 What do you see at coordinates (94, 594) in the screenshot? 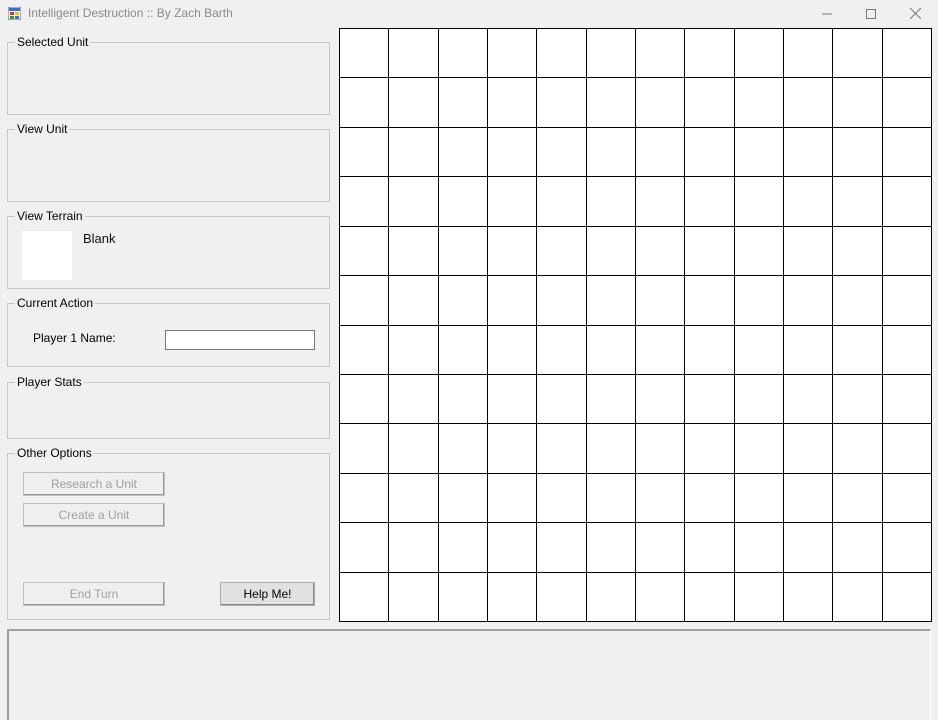
I see `end-turn-button: End Turn` at bounding box center [94, 594].